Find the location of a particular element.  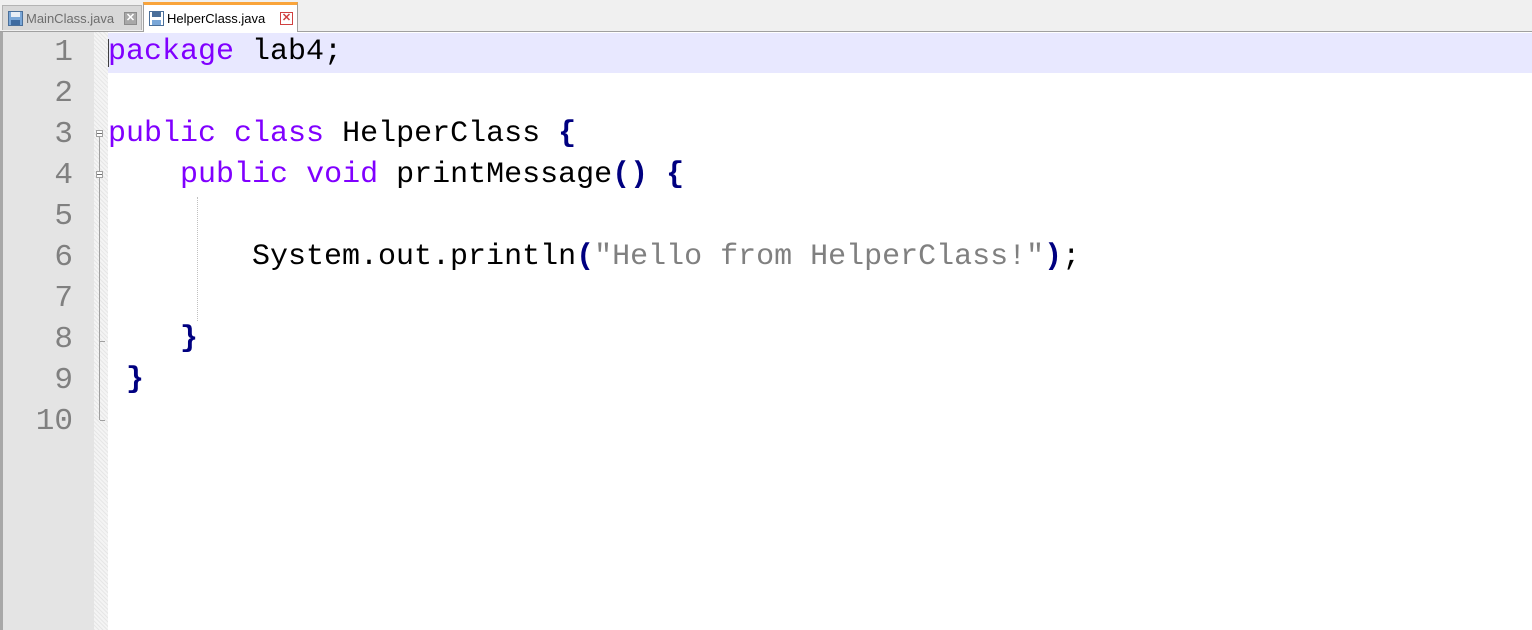

code-line: package lab4; is located at coordinates (225, 52).